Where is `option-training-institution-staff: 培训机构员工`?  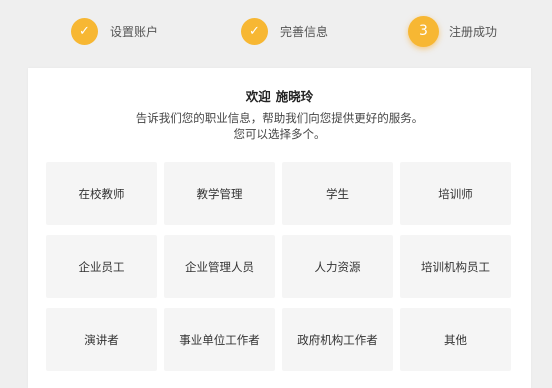 option-training-institution-staff: 培训机构员工 is located at coordinates (455, 266).